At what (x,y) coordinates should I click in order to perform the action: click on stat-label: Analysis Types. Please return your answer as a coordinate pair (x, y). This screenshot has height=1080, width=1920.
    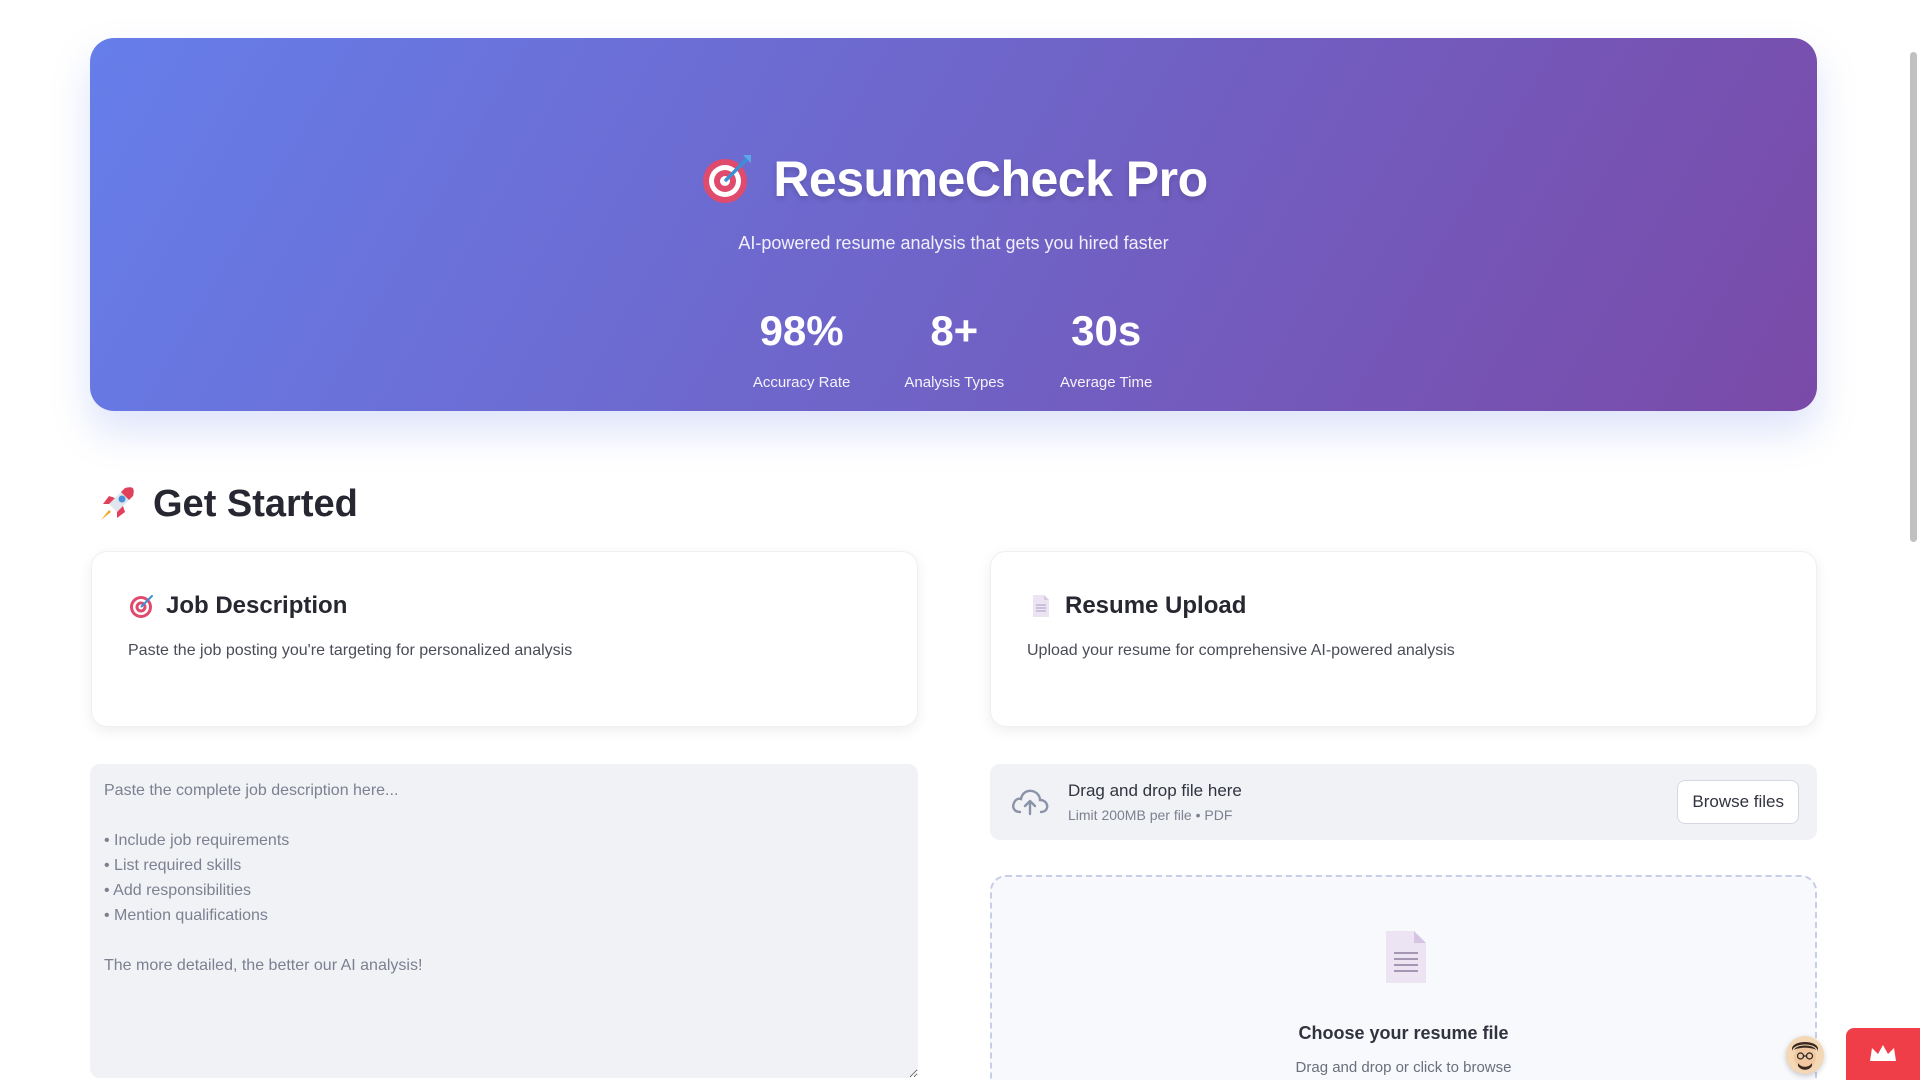
    Looking at the image, I should click on (954, 382).